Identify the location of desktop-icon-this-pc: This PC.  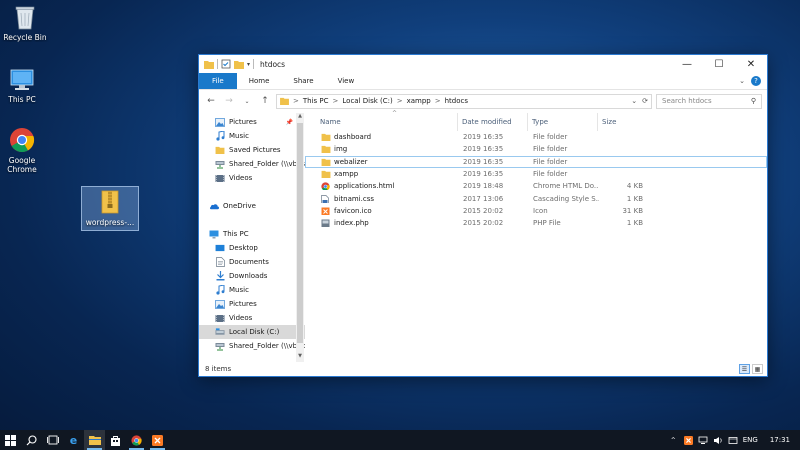
(25, 86).